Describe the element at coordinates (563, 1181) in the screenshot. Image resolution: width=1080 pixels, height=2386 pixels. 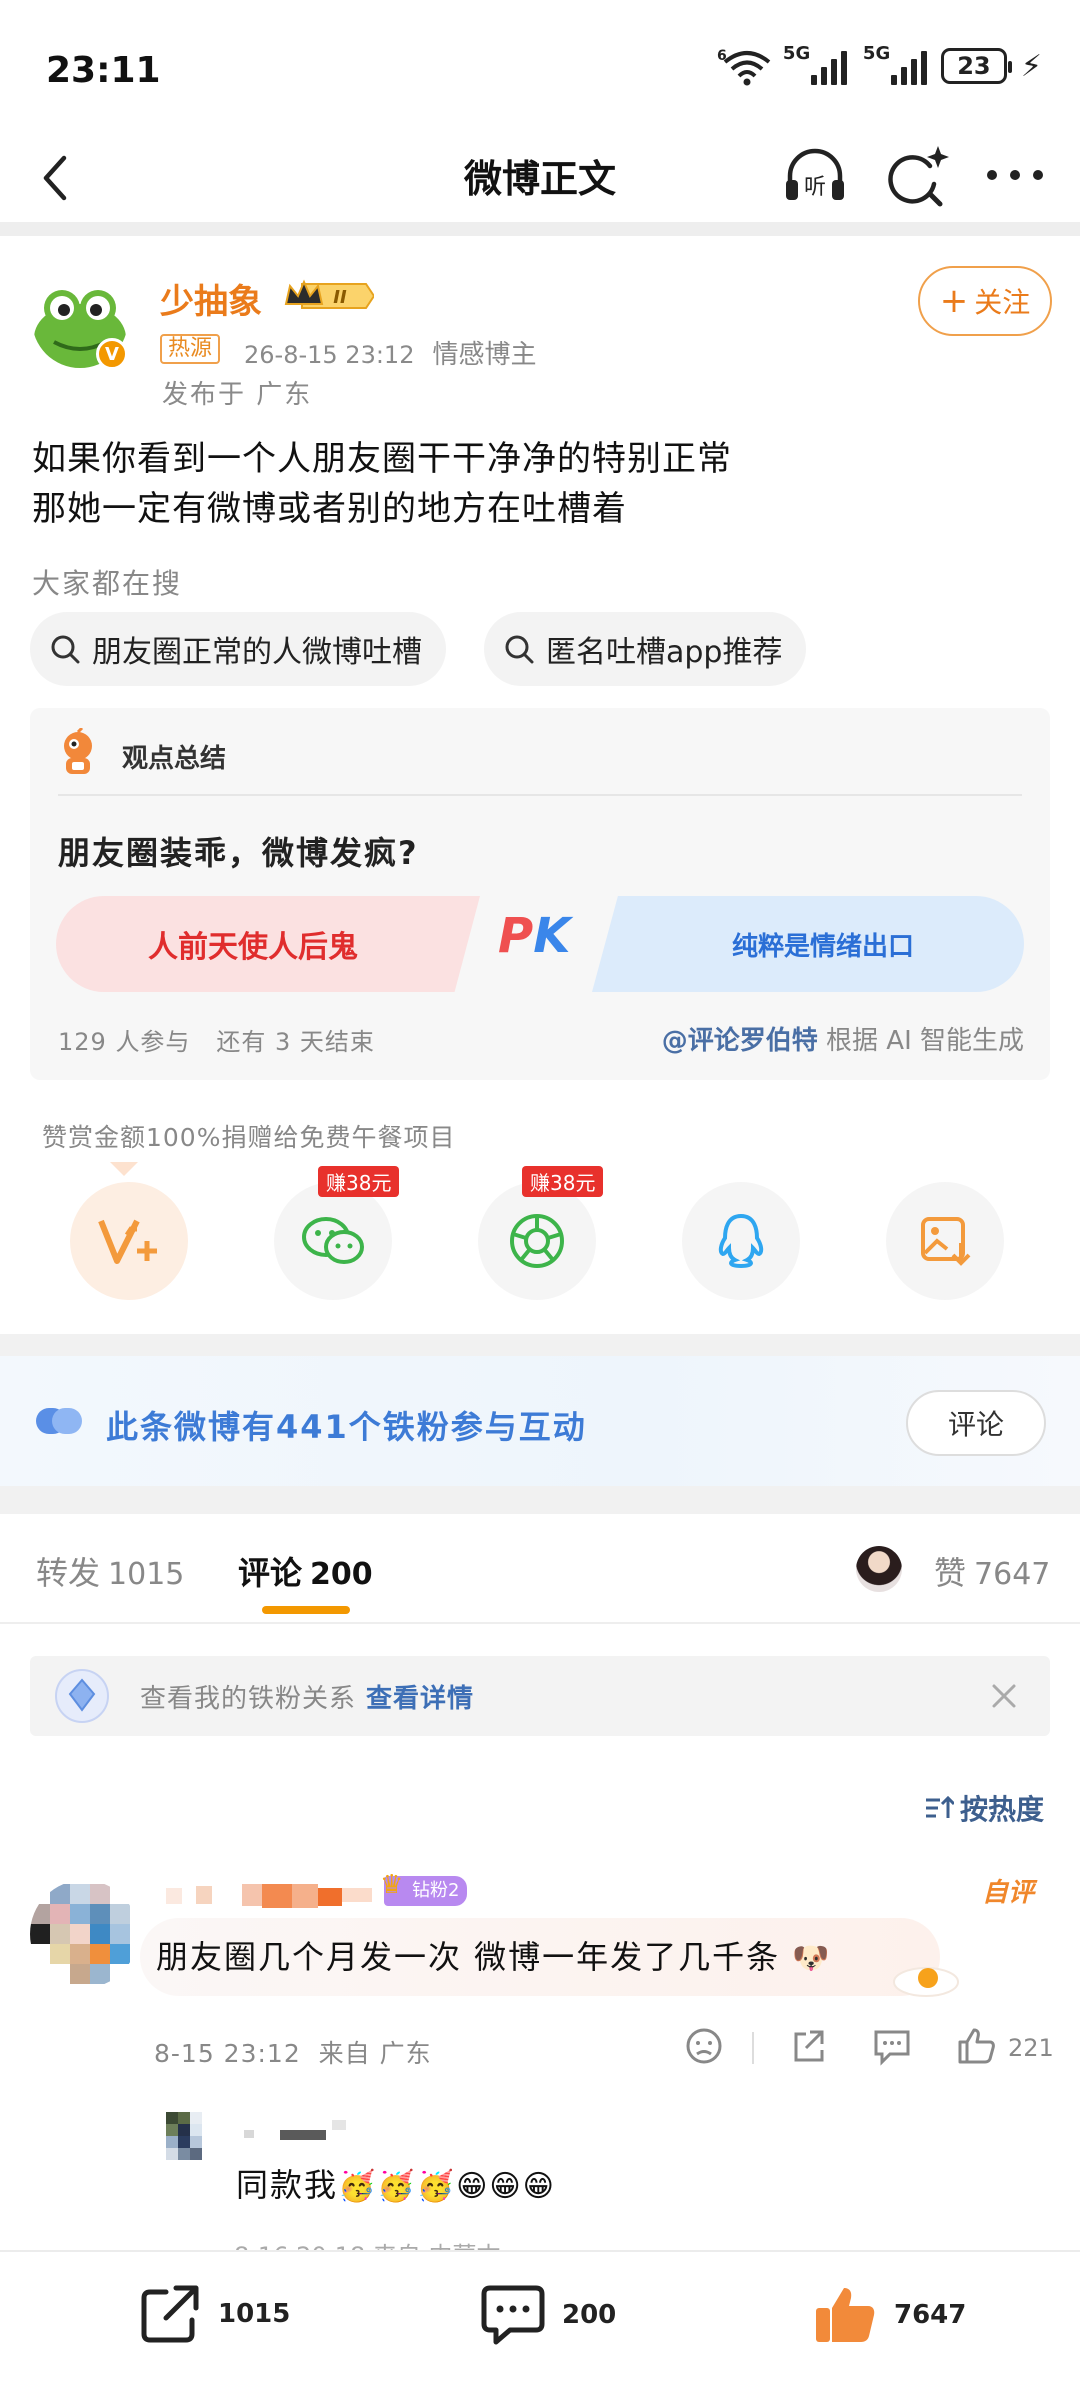
I see `earn-tag: 赚38元` at that location.